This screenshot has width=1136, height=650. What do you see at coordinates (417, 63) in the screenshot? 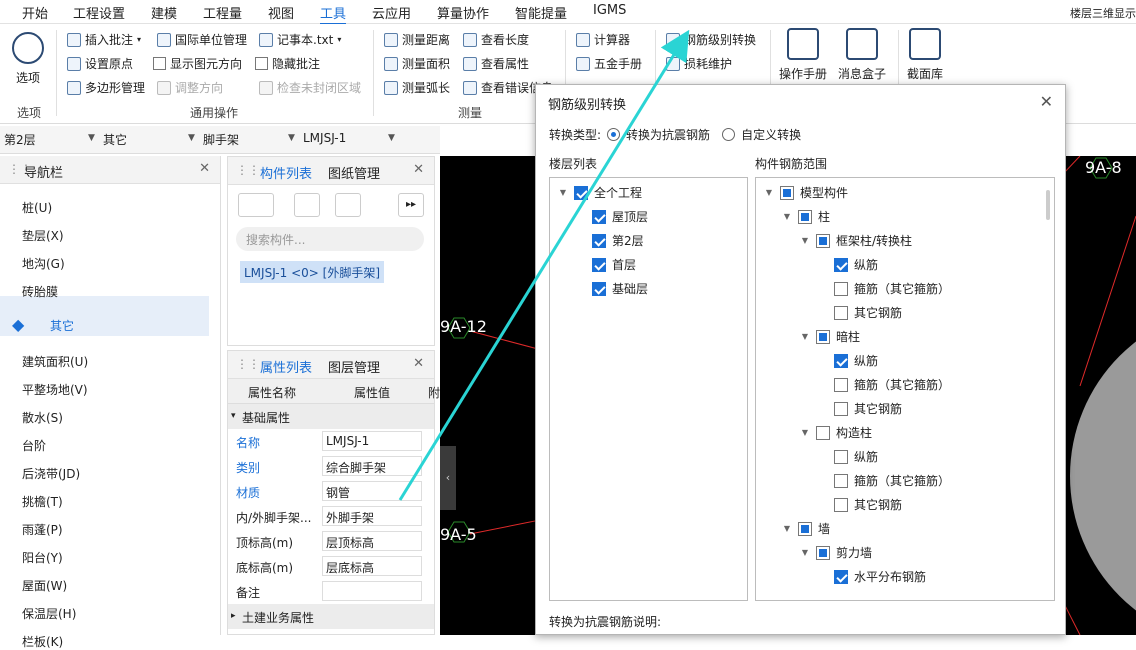
I see `measure-area-button: 测量面积` at bounding box center [417, 63].